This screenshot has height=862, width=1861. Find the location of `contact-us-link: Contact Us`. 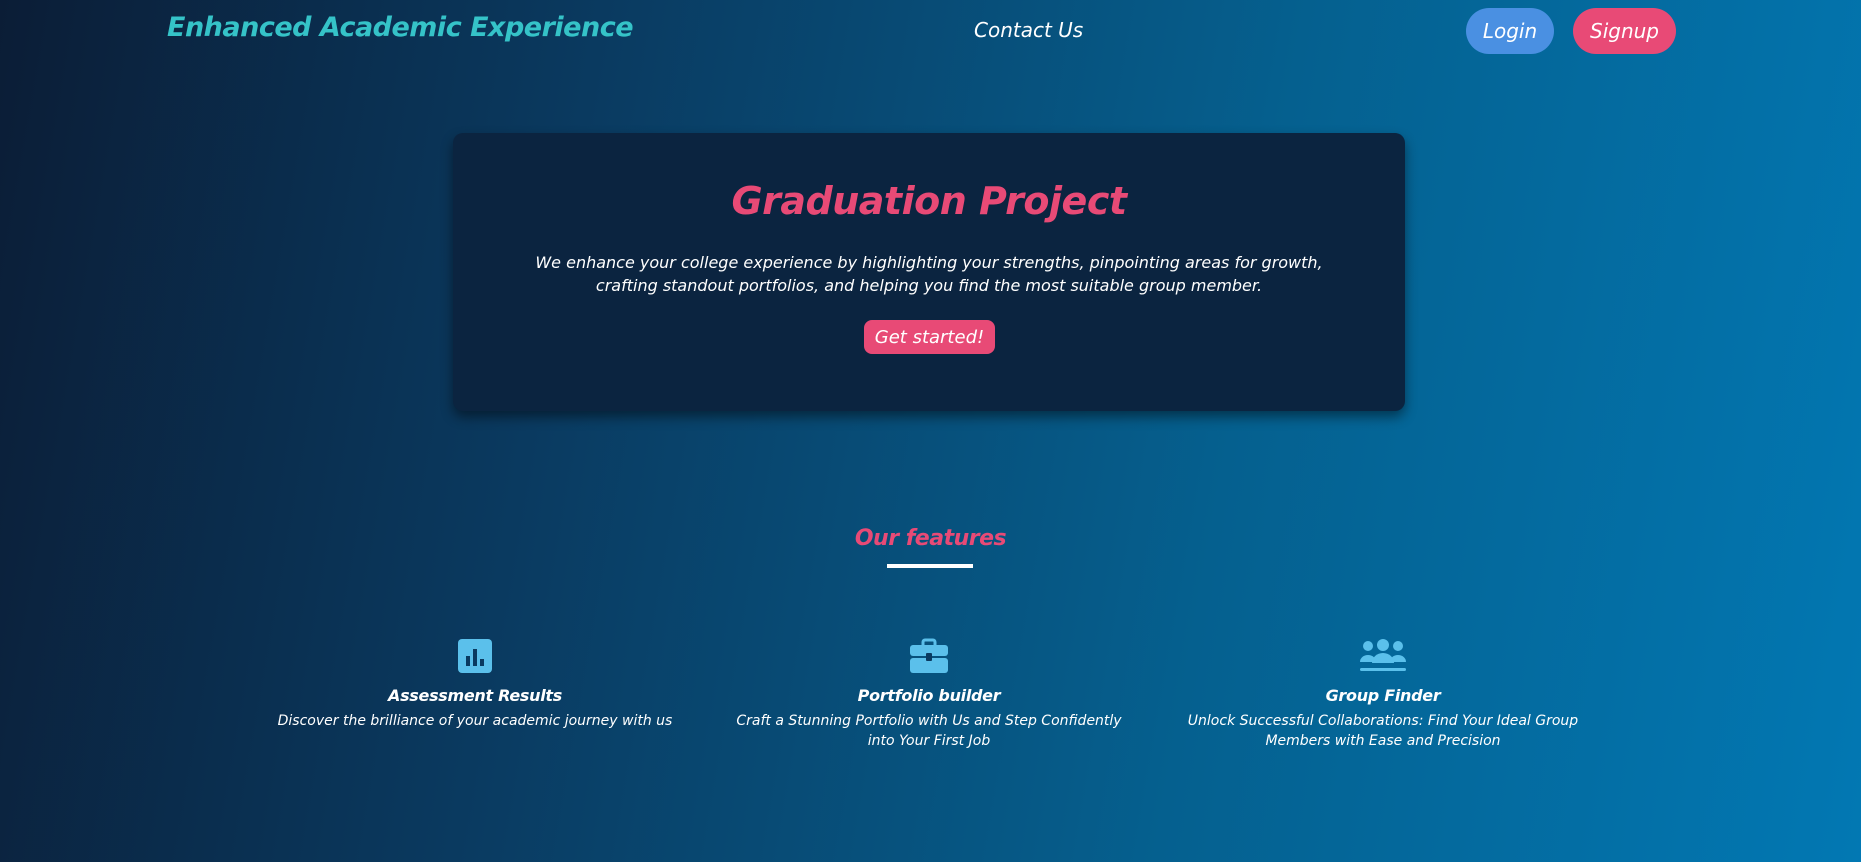

contact-us-link: Contact Us is located at coordinates (1028, 30).